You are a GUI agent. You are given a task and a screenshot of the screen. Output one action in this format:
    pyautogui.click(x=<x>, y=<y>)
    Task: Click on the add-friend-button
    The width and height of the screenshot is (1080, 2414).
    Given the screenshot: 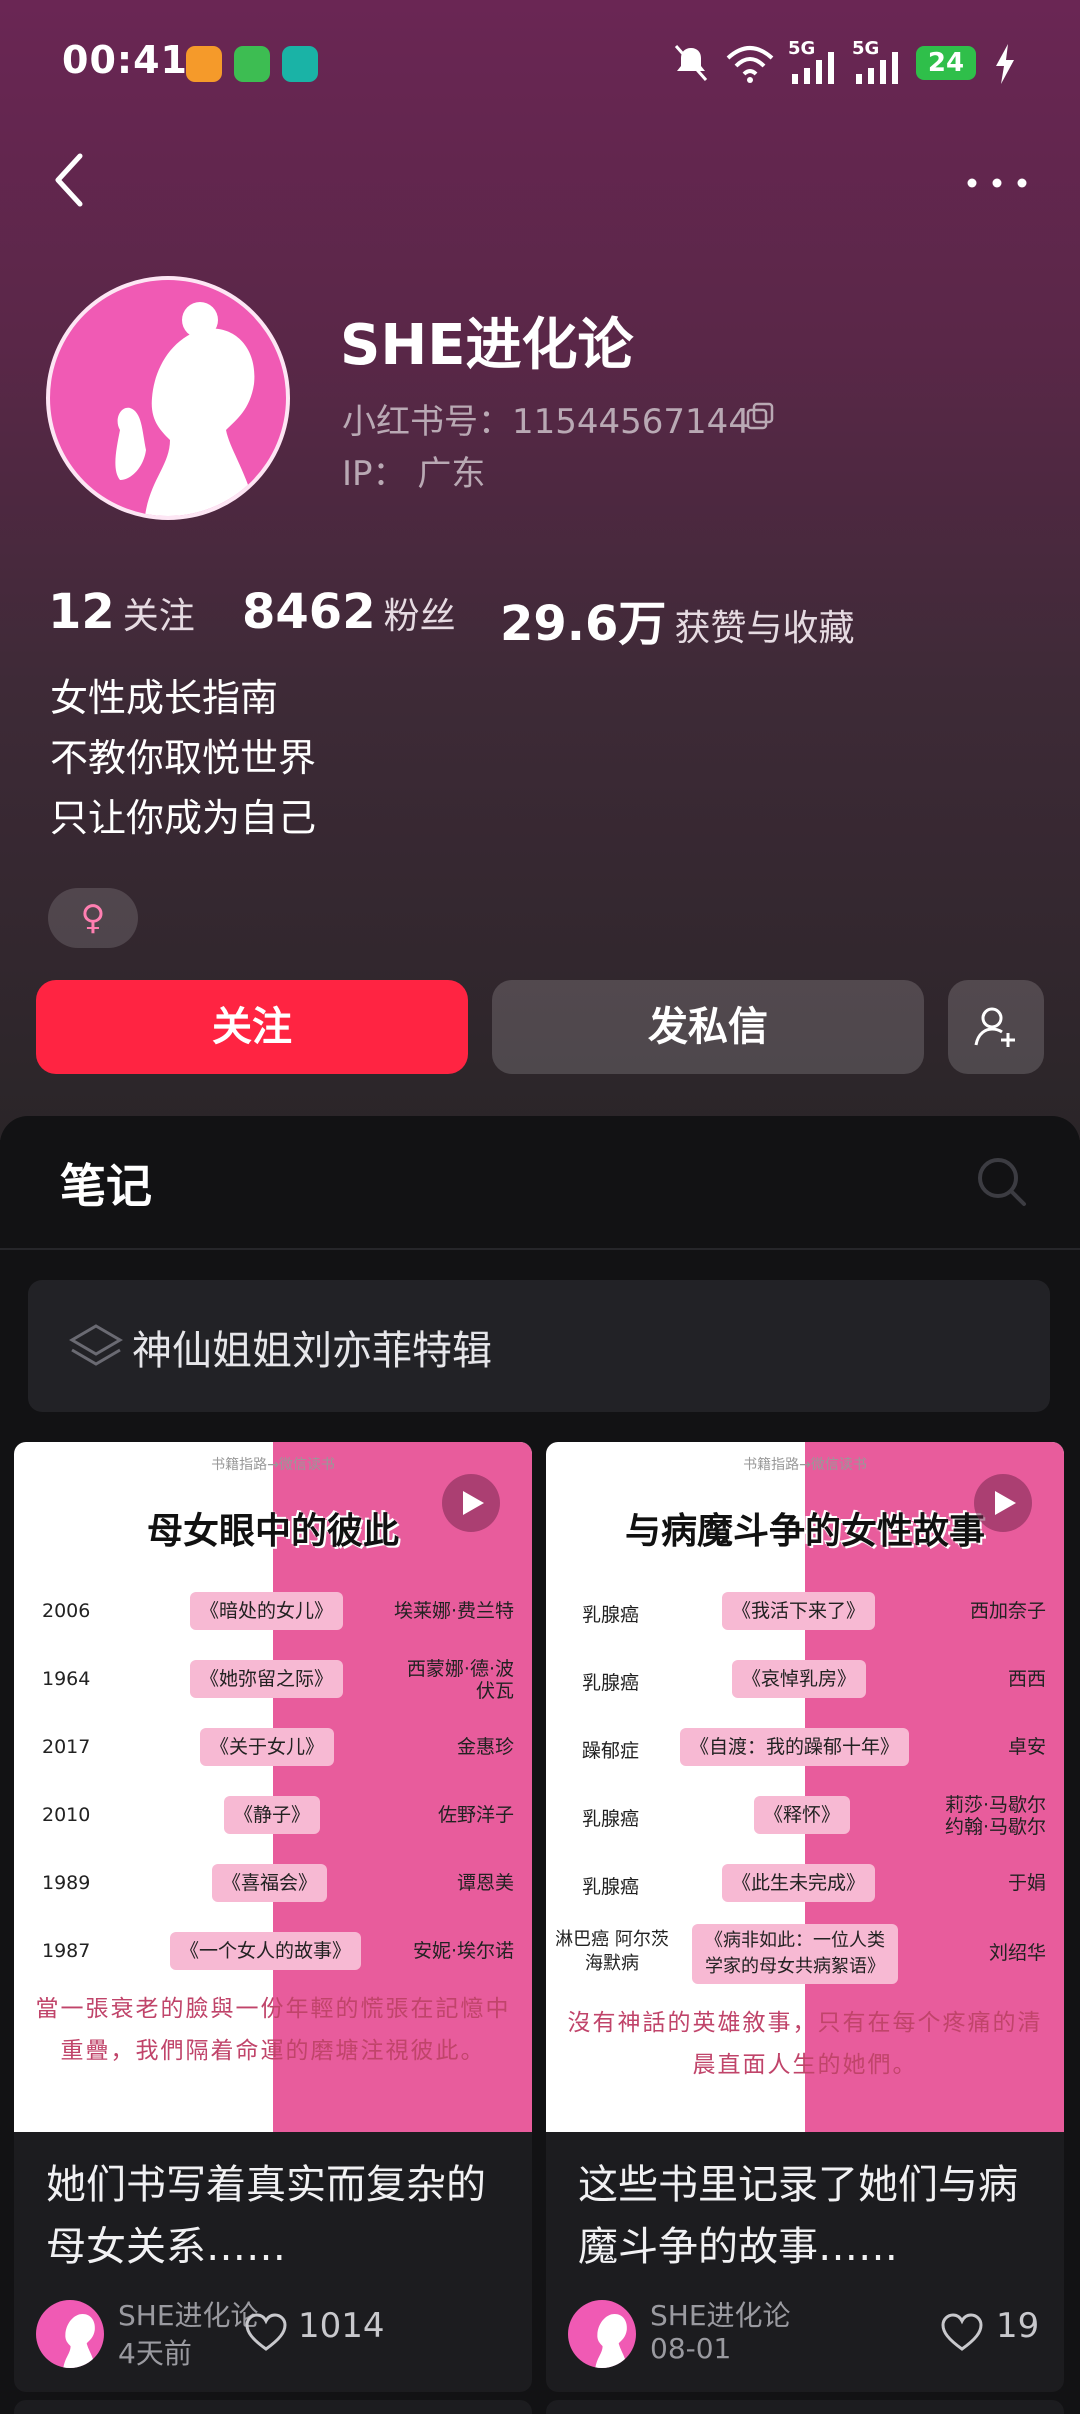 What is the action you would take?
    pyautogui.click(x=996, y=1027)
    